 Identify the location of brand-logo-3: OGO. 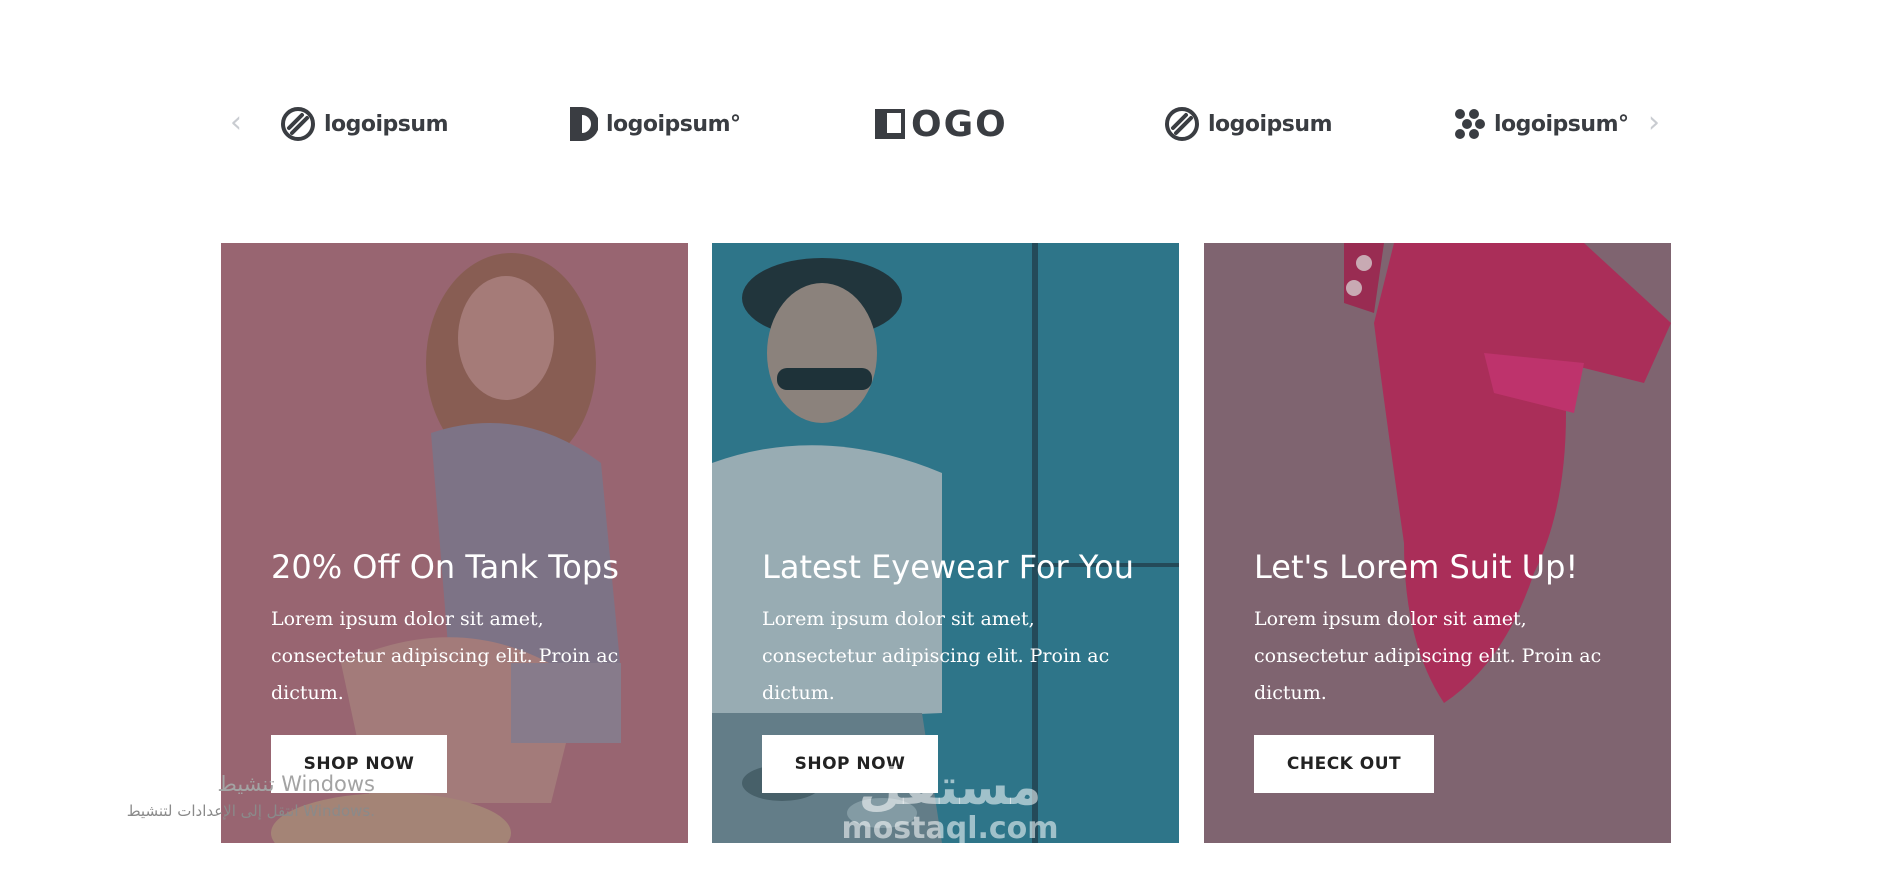
(940, 124).